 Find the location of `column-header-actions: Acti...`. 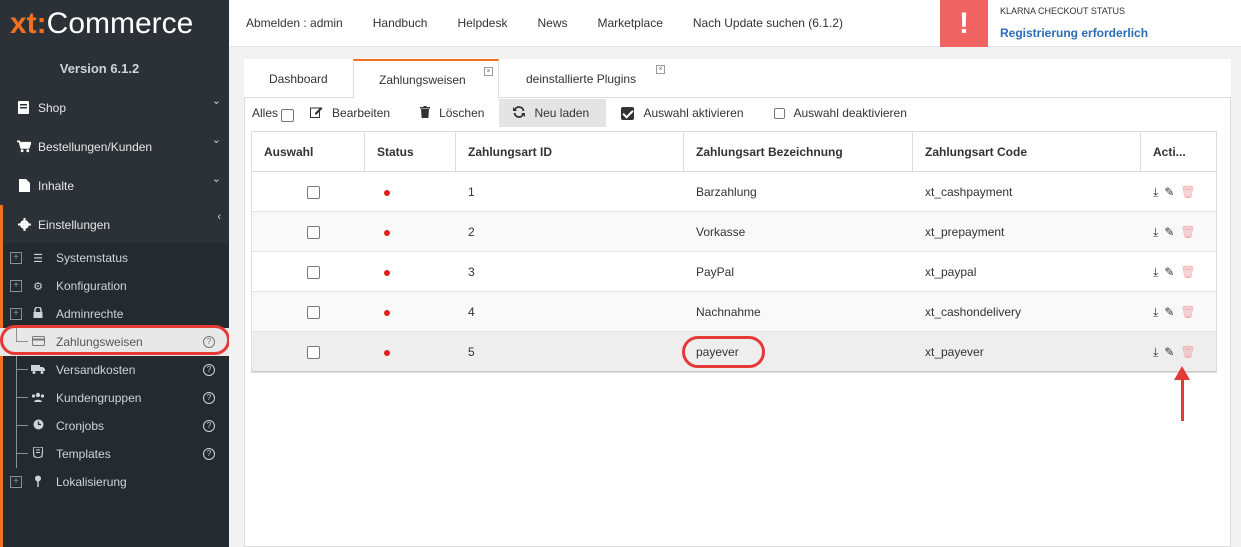

column-header-actions: Acti... is located at coordinates (1178, 152).